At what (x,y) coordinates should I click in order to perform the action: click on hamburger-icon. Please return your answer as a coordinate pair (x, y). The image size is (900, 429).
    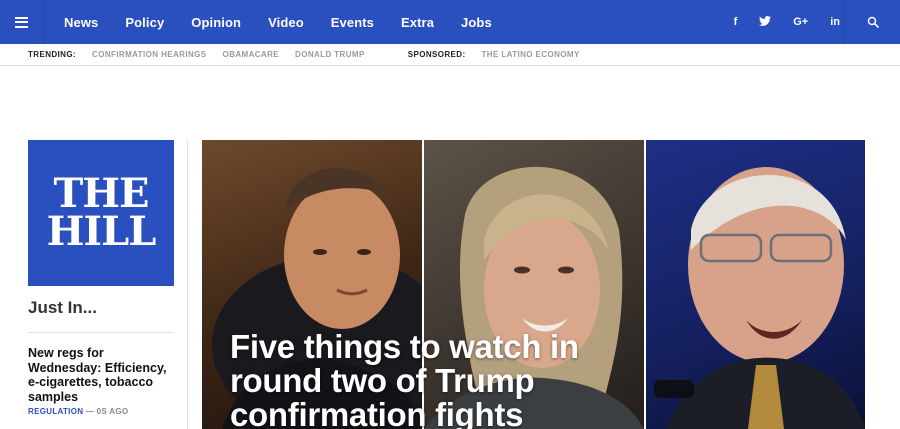
    Looking at the image, I should click on (21, 22).